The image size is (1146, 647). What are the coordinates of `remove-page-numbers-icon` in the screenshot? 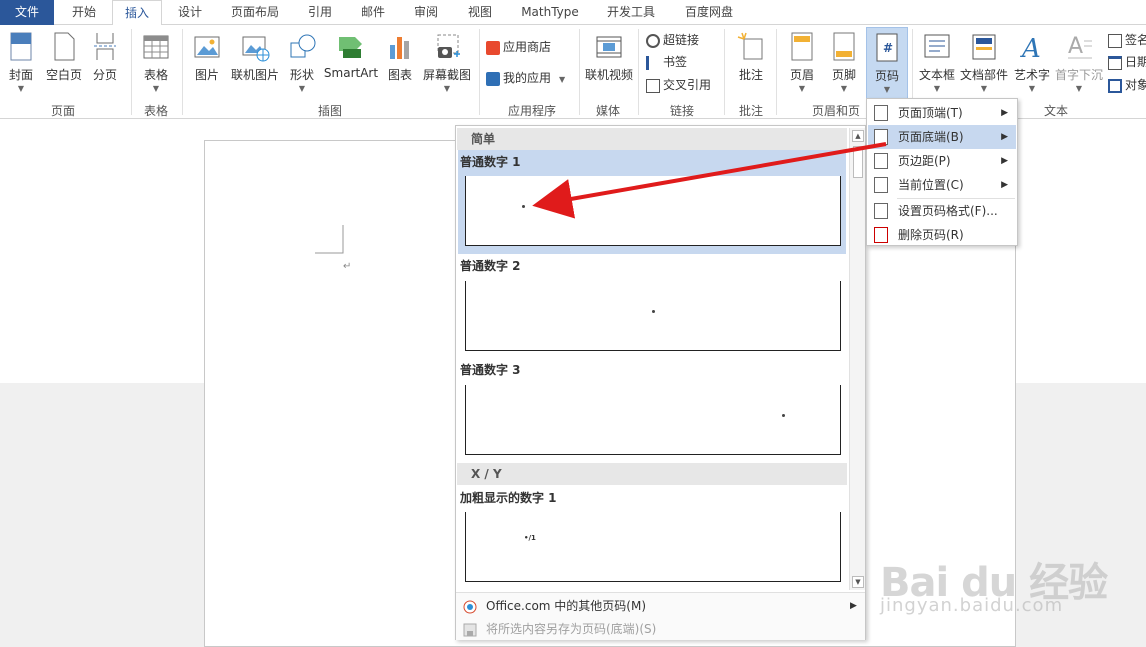 It's located at (881, 235).